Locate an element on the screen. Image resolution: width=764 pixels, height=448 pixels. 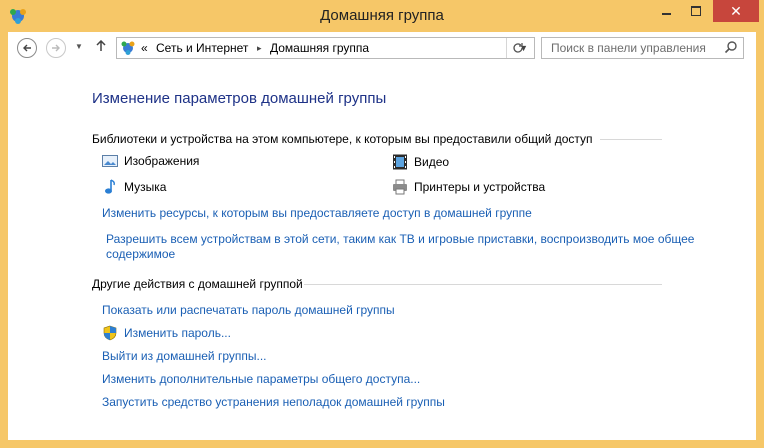
refresh-button is located at coordinates (517, 48).